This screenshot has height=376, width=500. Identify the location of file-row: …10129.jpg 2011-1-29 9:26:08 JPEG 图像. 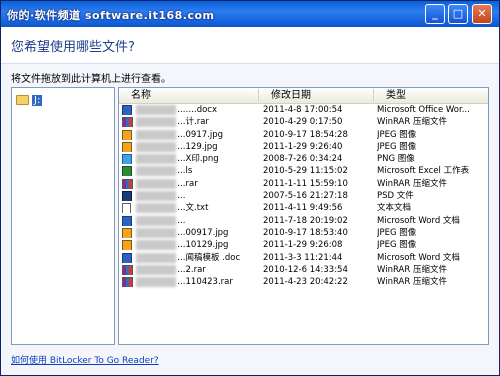
(303, 245).